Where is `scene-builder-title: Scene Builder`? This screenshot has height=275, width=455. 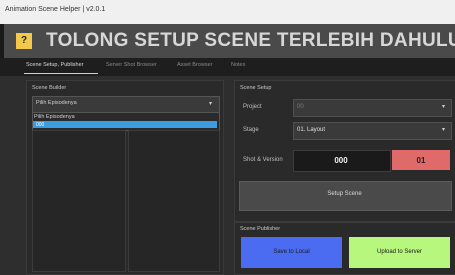 scene-builder-title: Scene Builder is located at coordinates (49, 88).